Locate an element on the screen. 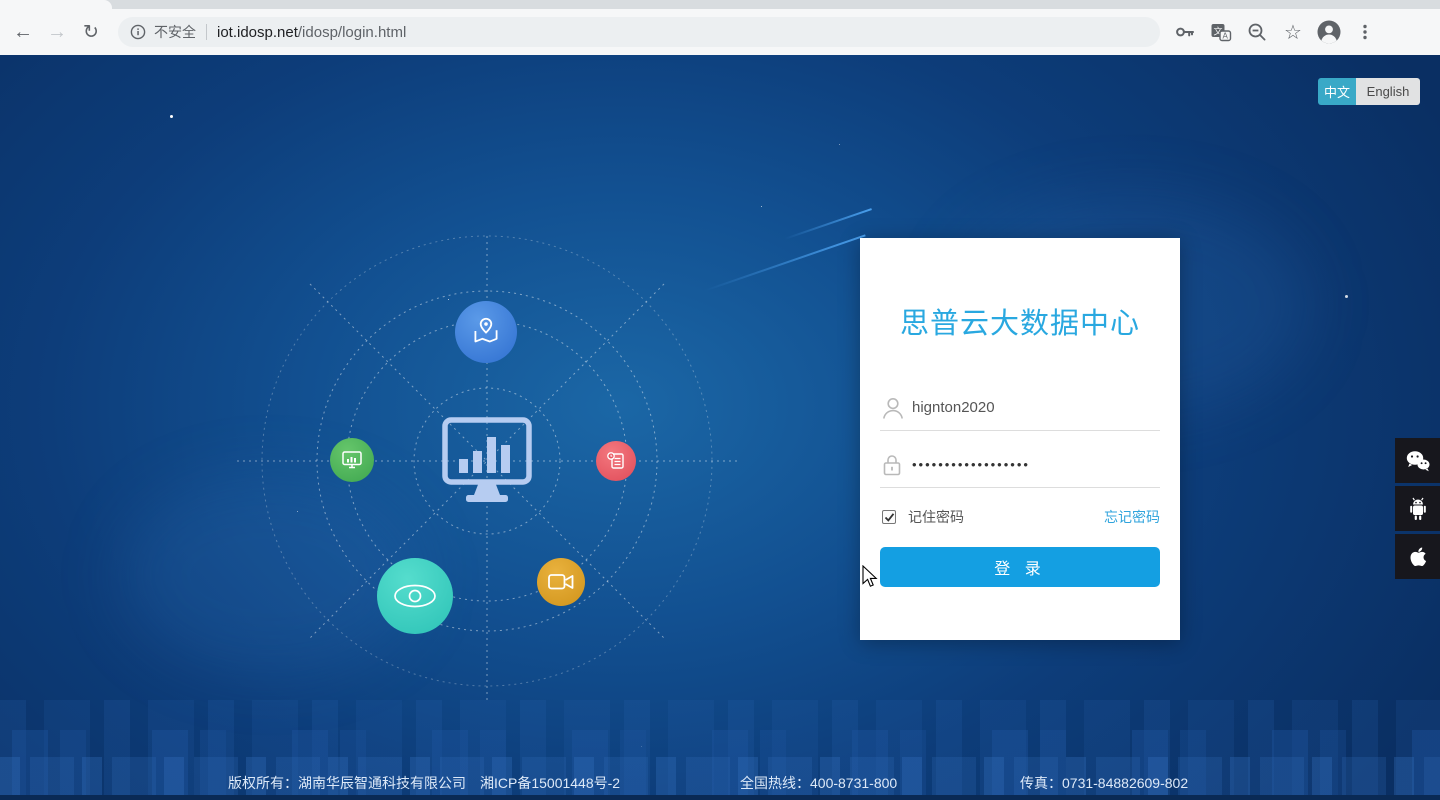  wechat-icon is located at coordinates (1417, 460).